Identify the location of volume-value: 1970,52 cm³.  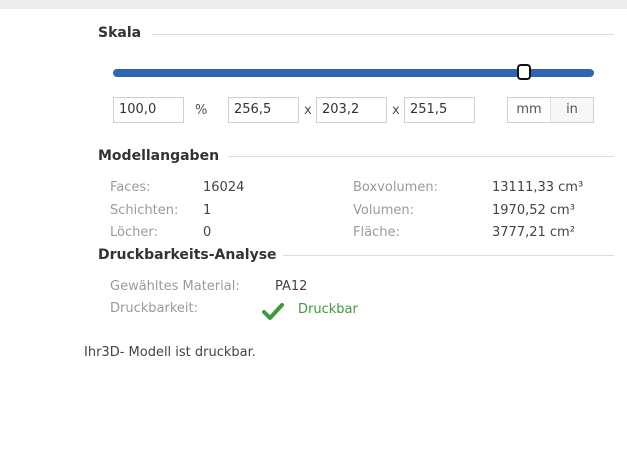
(533, 210).